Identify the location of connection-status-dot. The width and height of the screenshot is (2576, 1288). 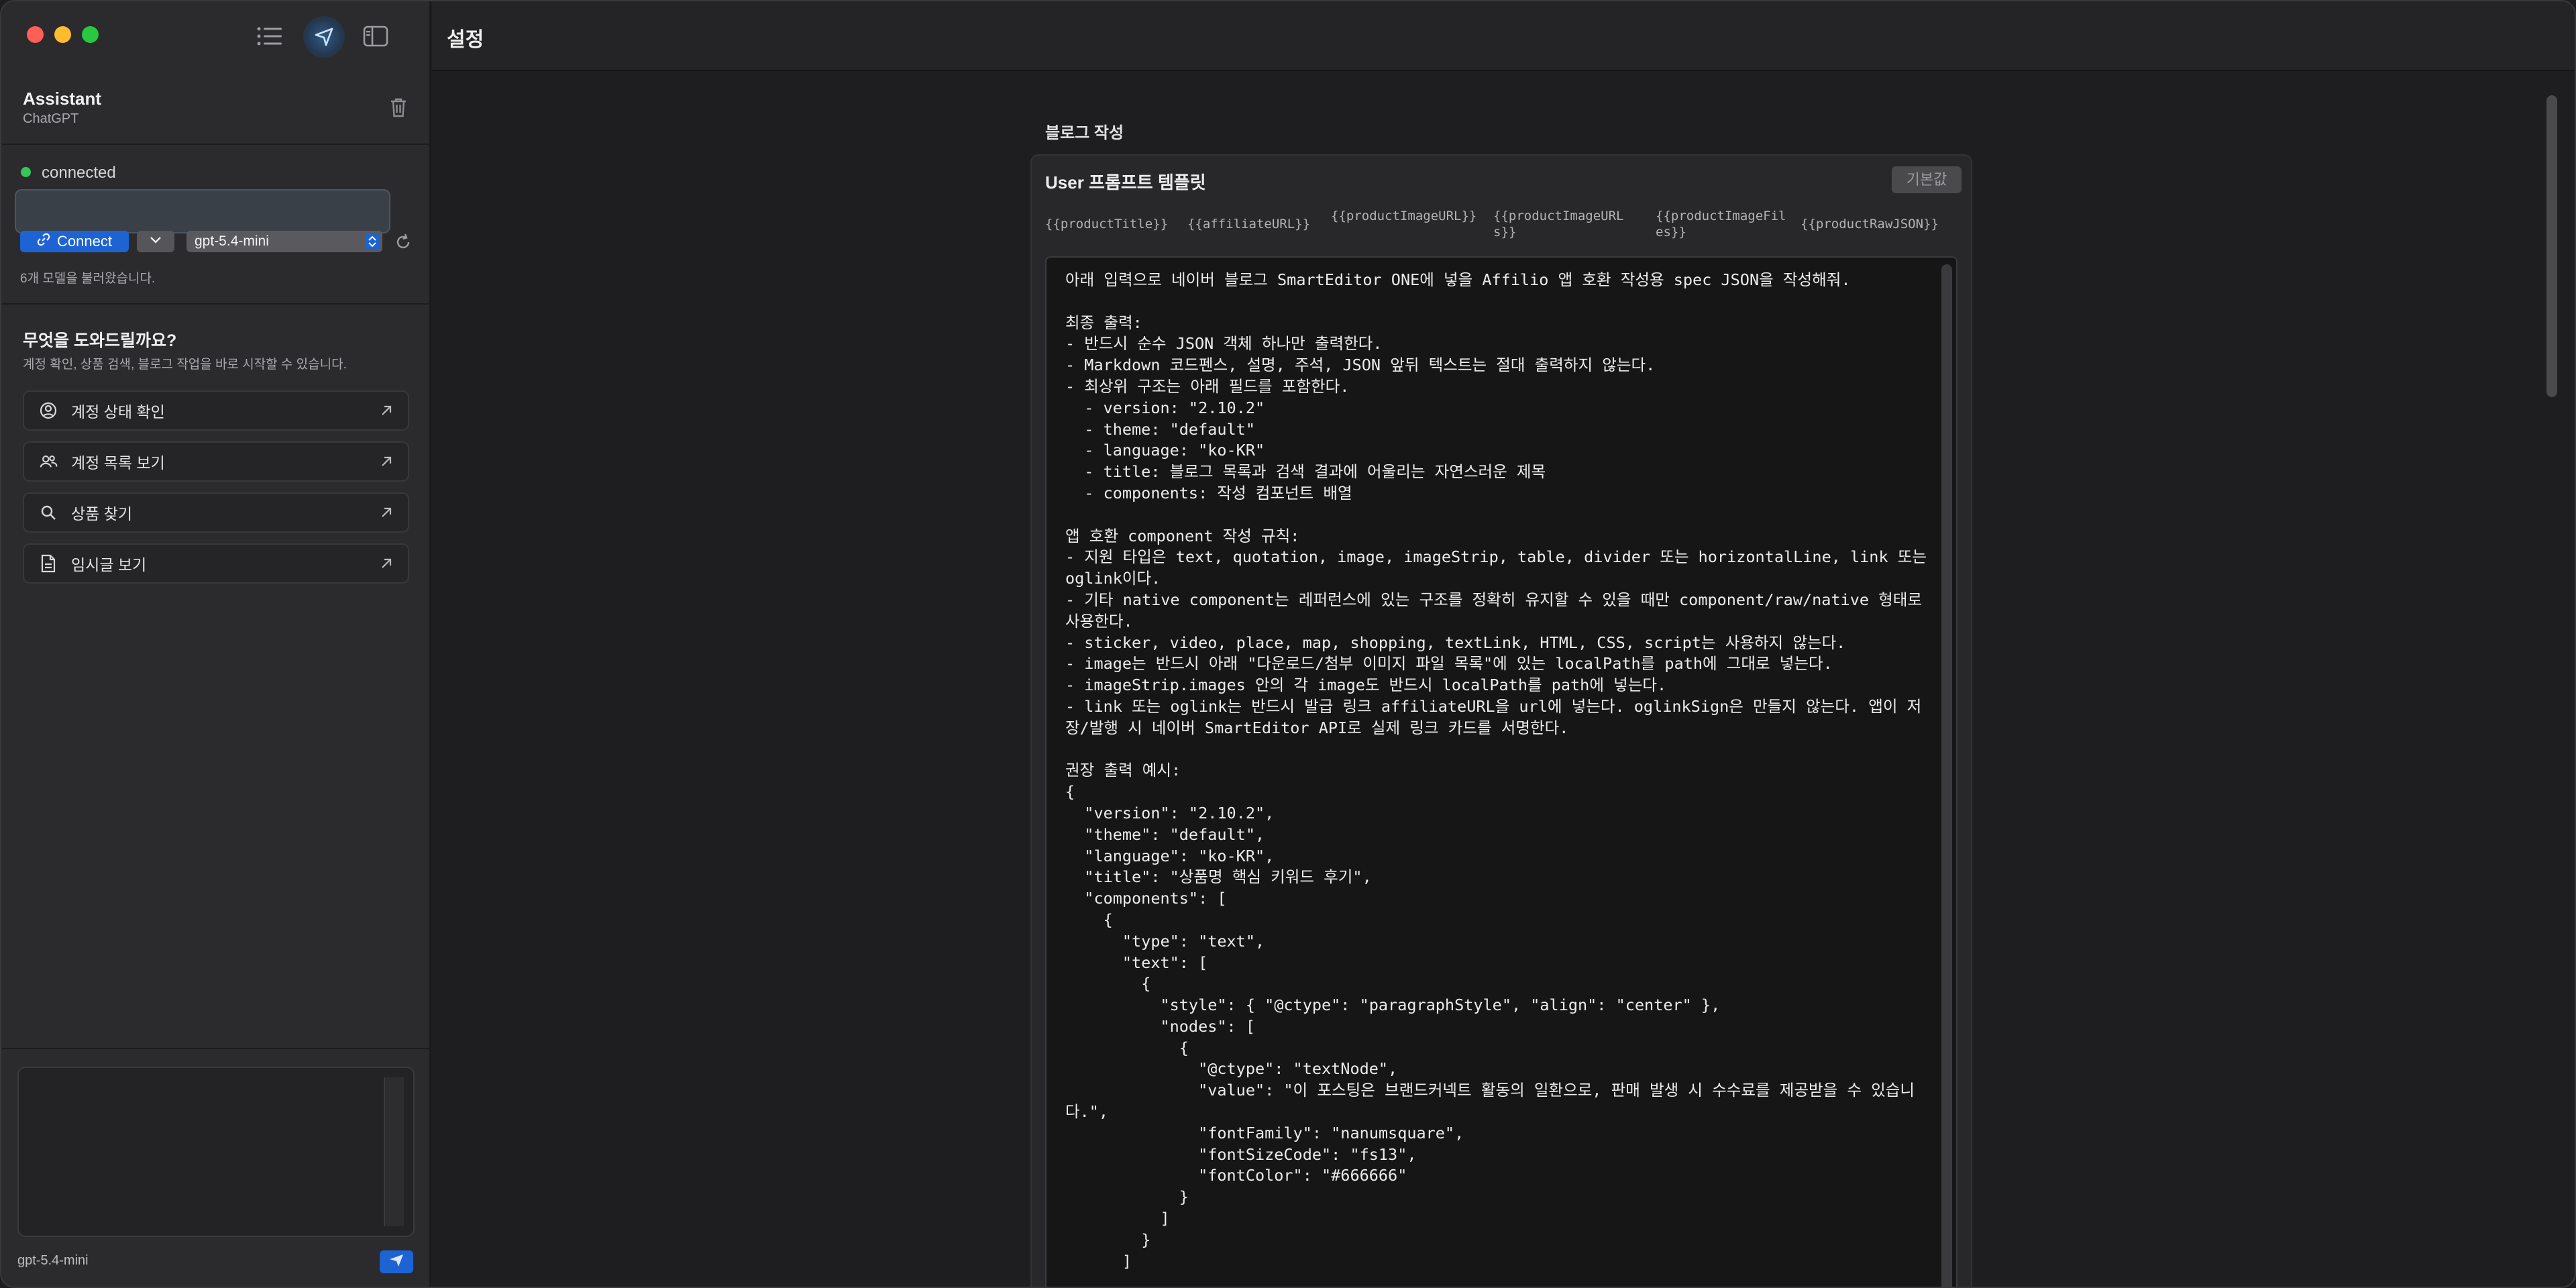
(26, 172).